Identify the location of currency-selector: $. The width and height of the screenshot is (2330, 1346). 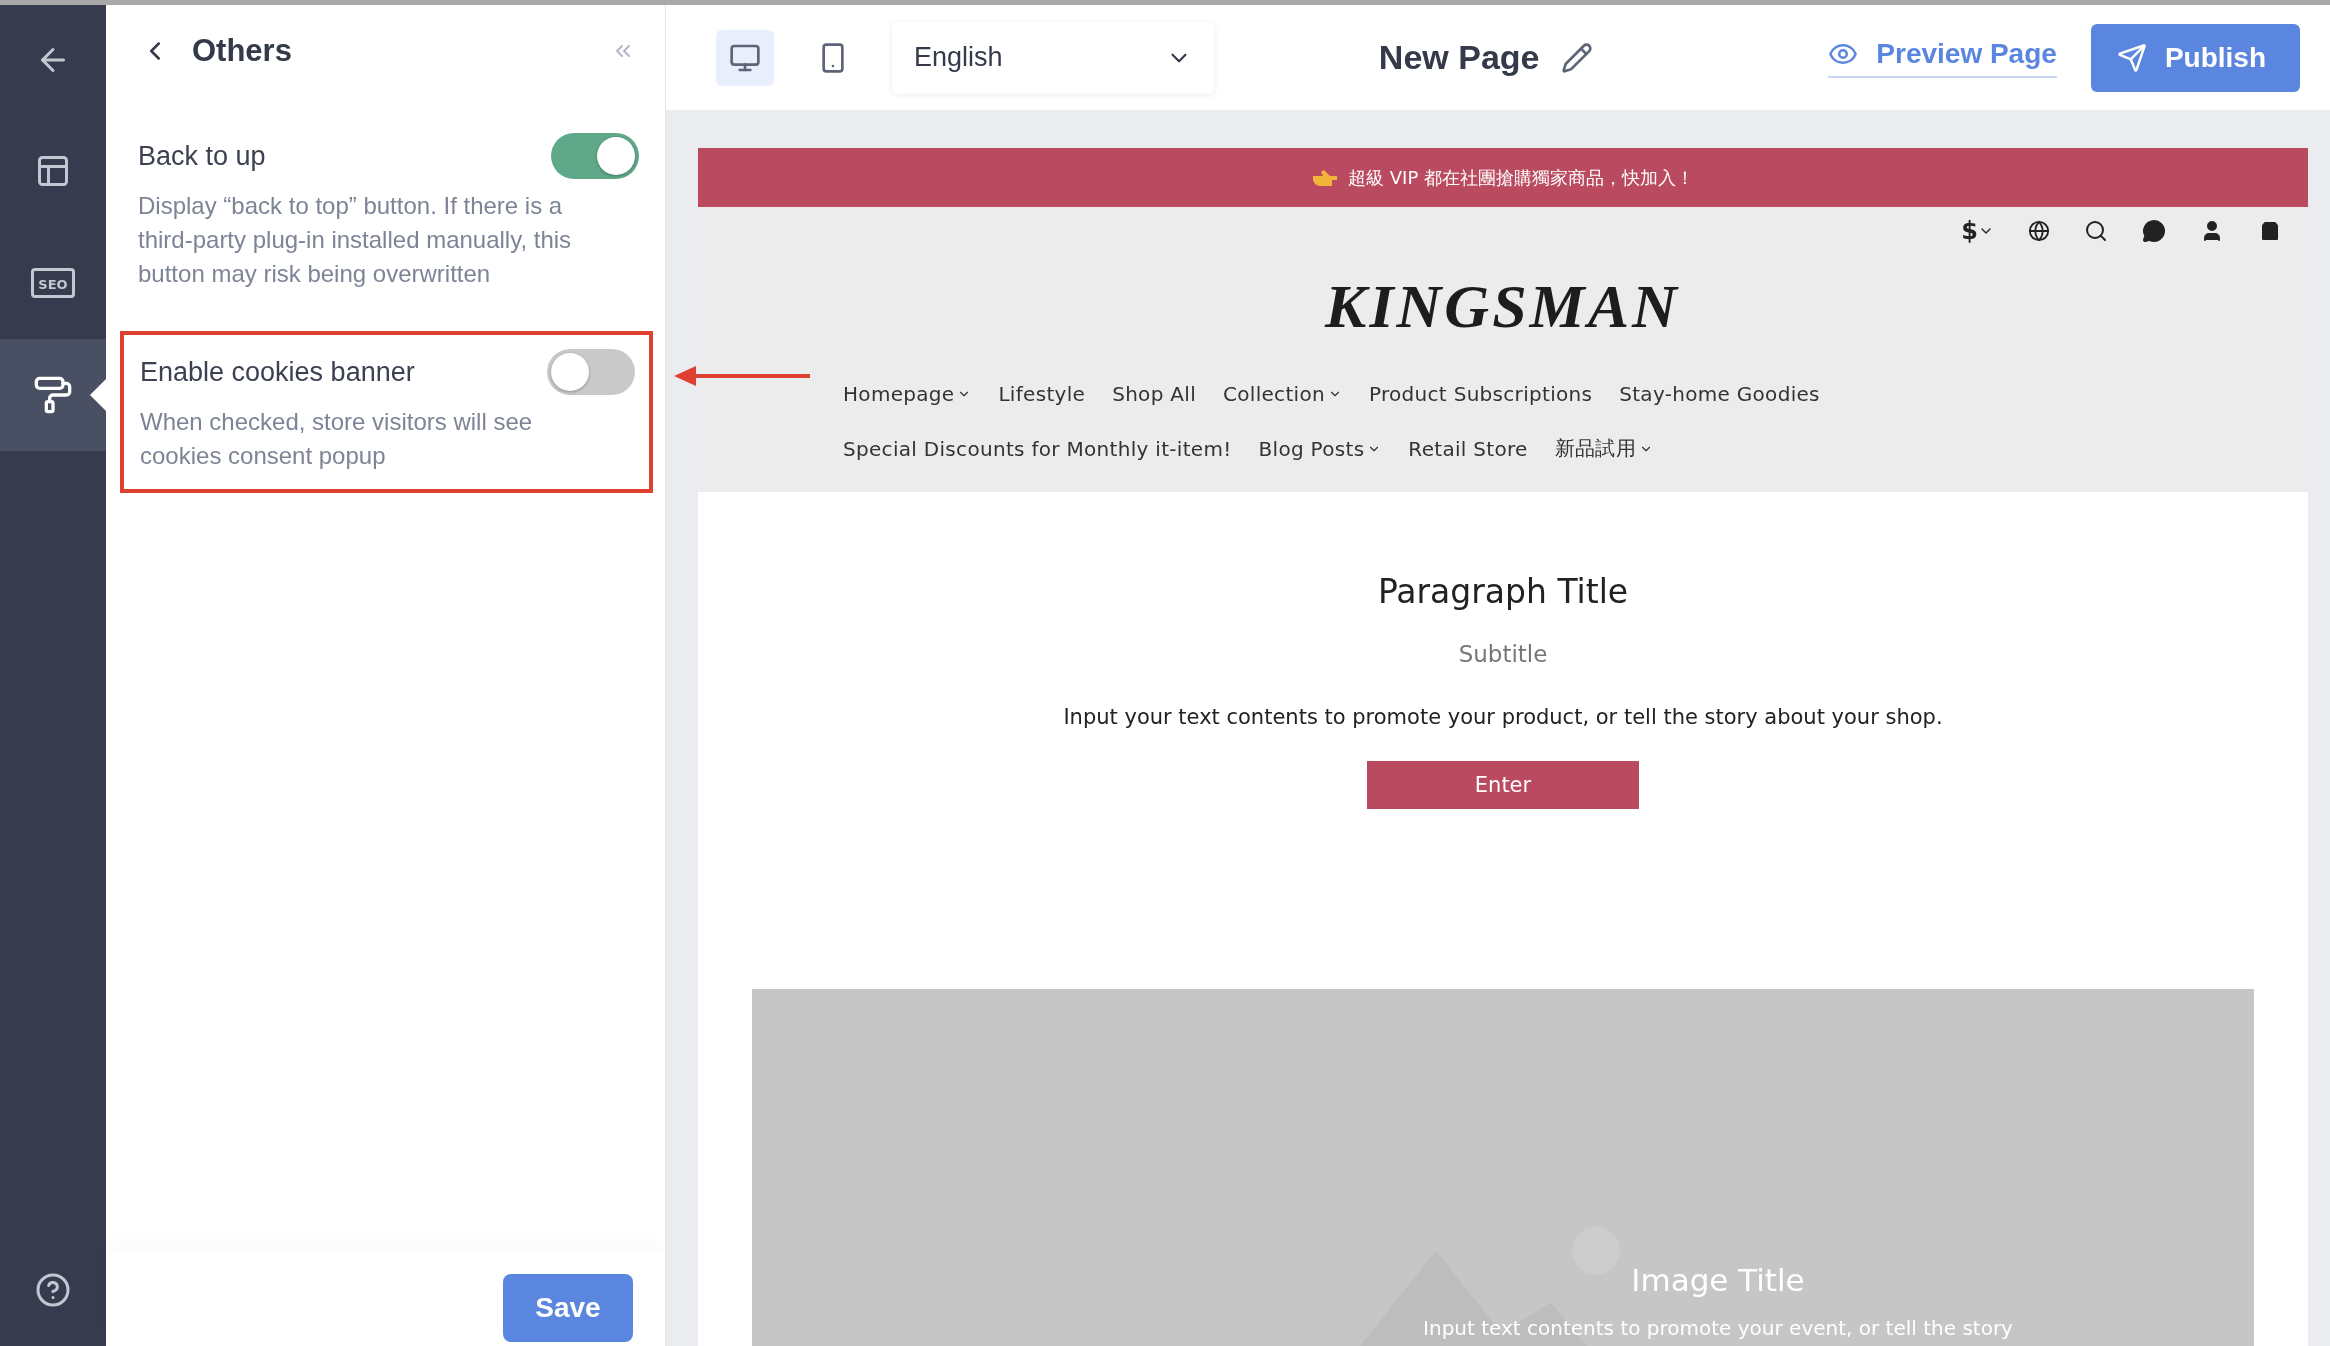
(1977, 231).